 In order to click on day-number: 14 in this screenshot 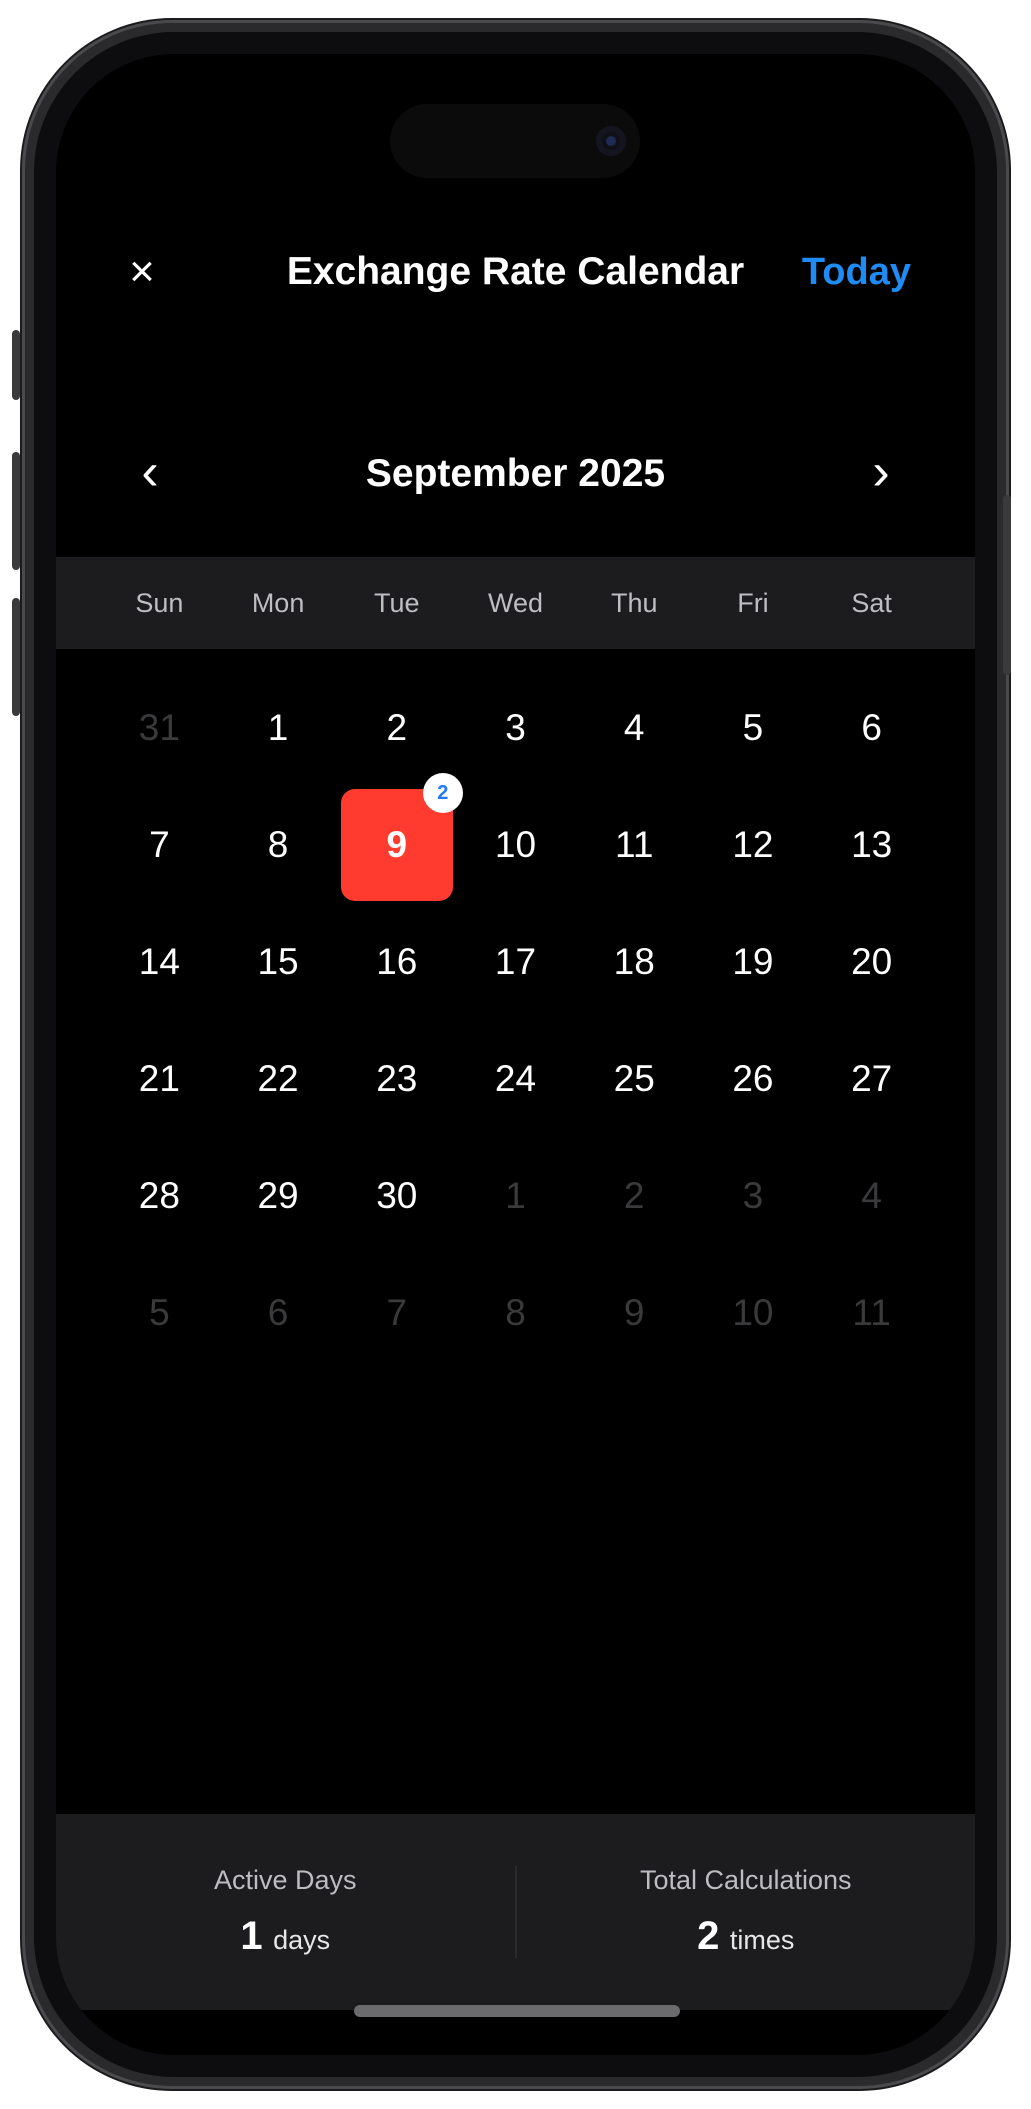, I will do `click(159, 961)`.